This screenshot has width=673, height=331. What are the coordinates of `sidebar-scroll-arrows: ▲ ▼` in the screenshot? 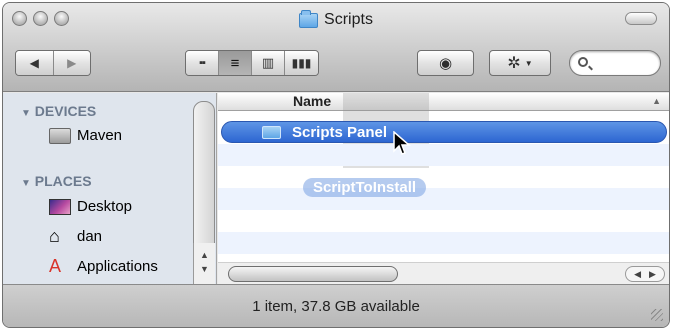 It's located at (204, 264).